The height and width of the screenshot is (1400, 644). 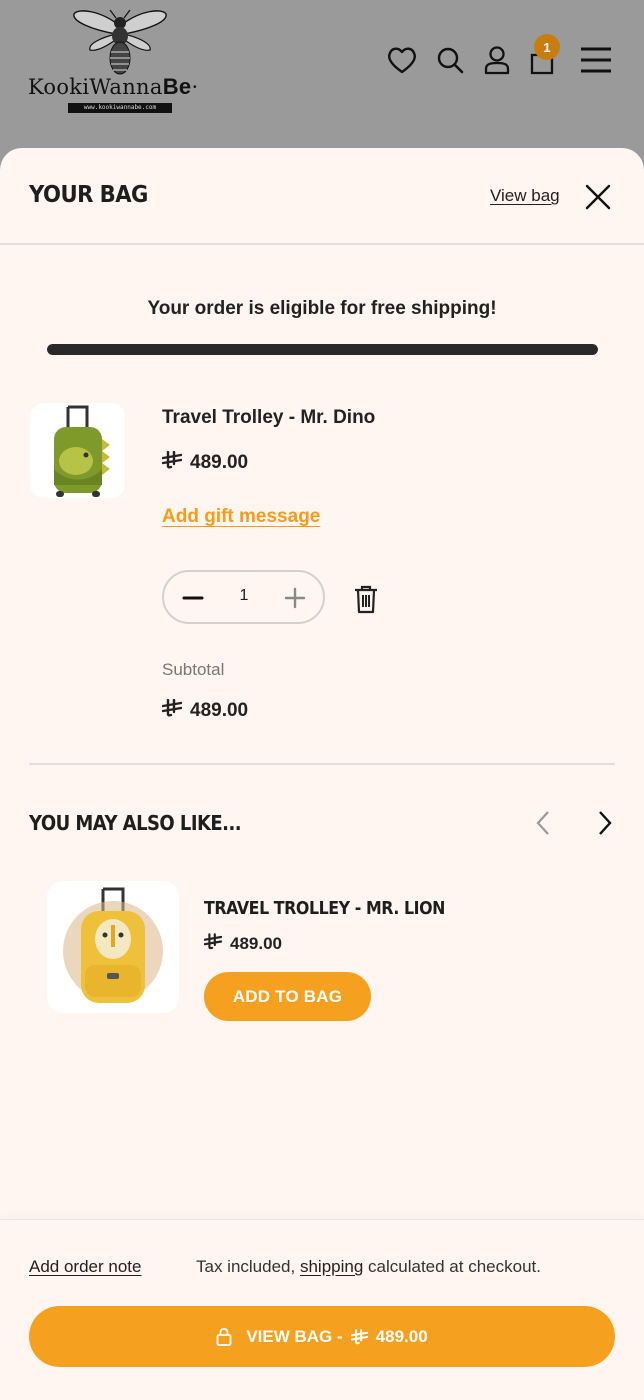 I want to click on cart-item-image, so click(x=77, y=450).